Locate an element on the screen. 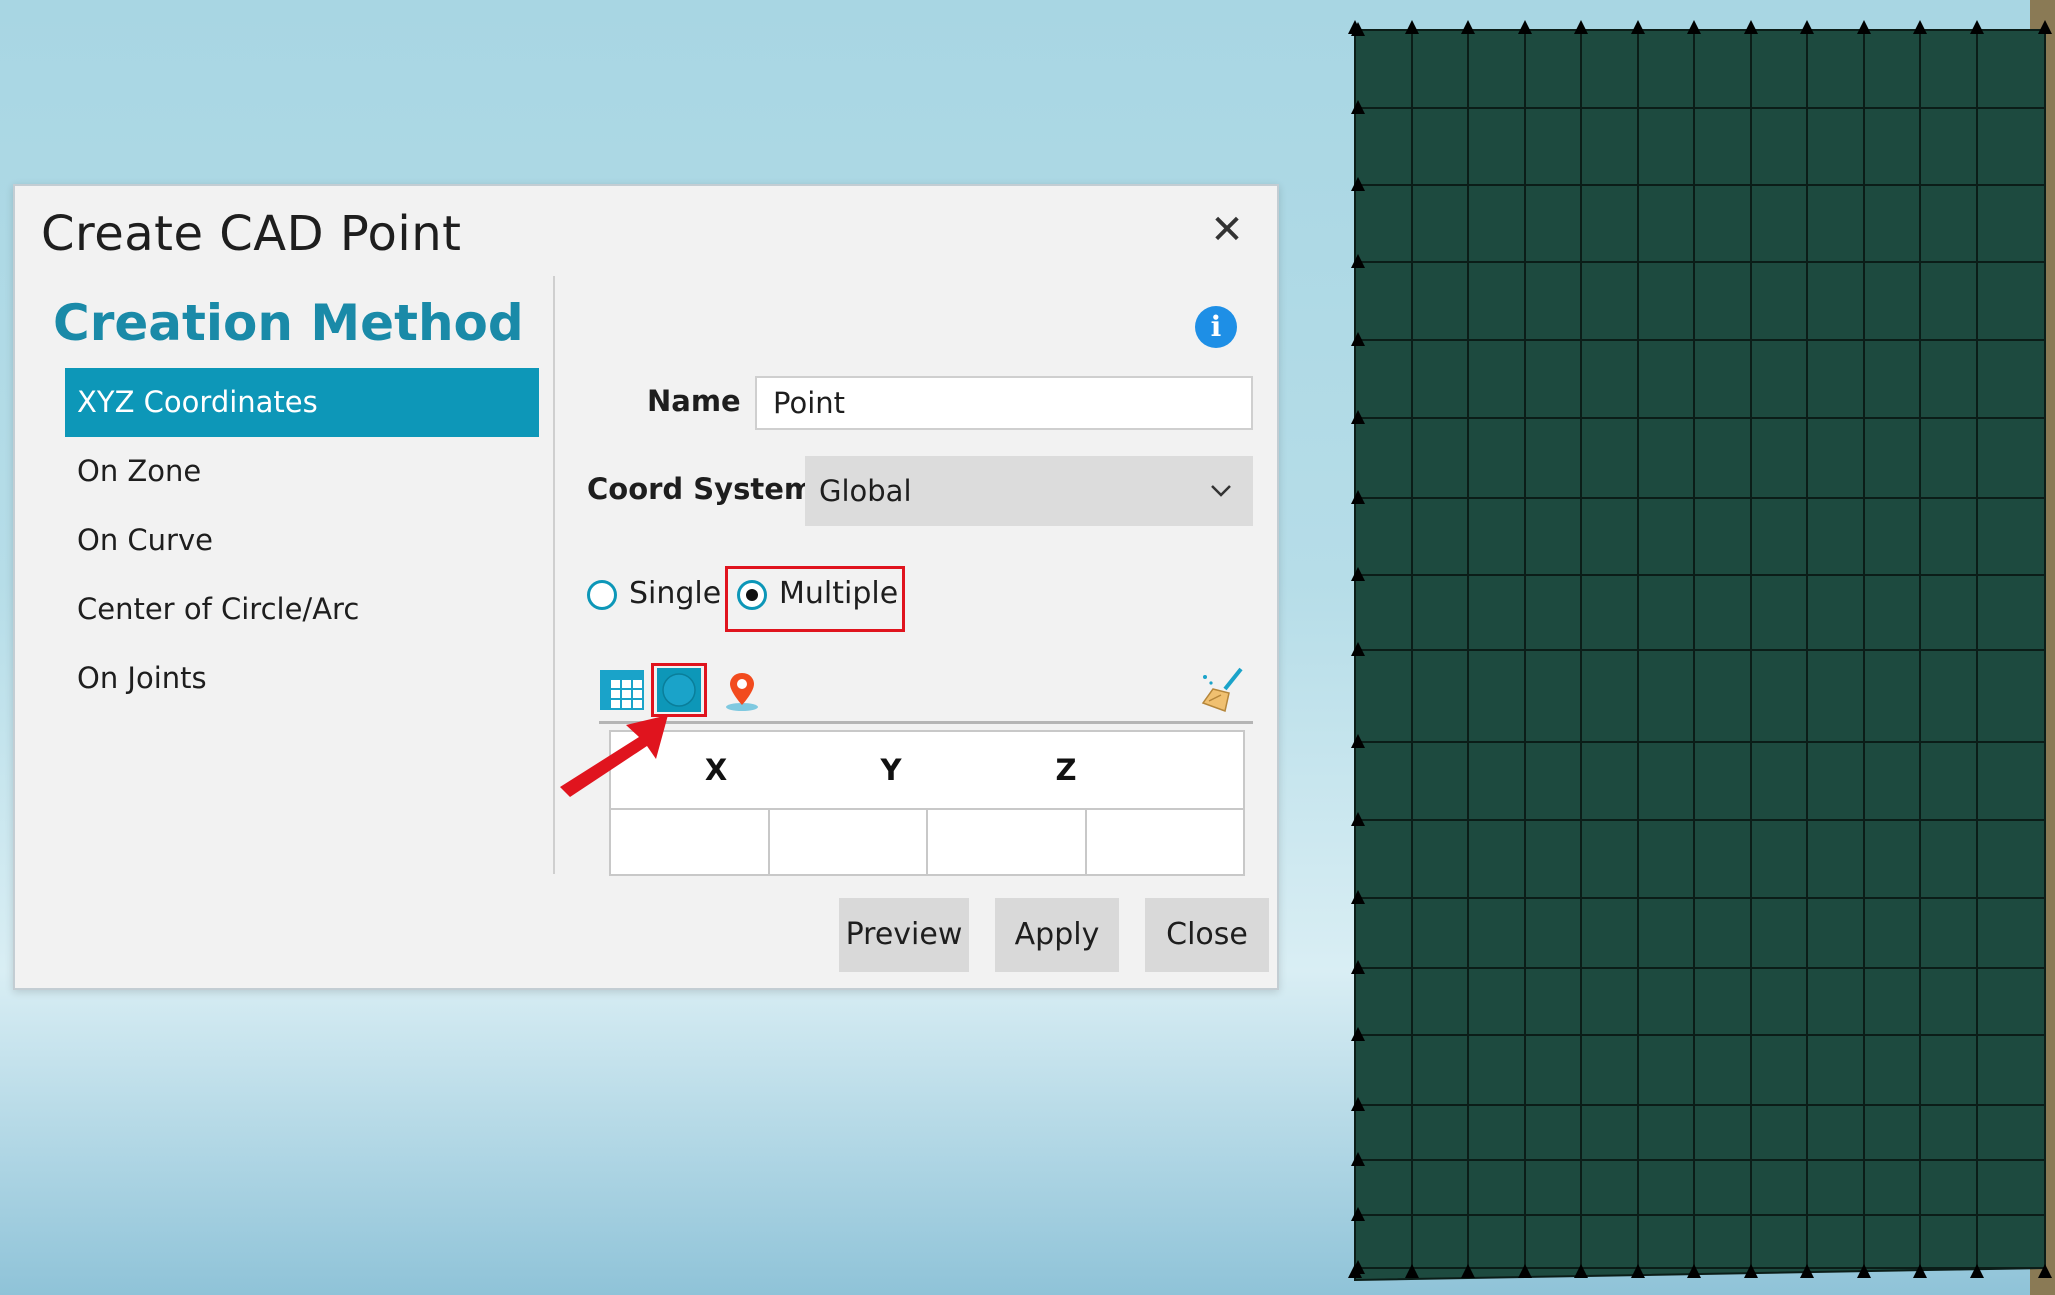  method-item-center-of-circle-arc: Center of Circle/Arc is located at coordinates (302, 609).